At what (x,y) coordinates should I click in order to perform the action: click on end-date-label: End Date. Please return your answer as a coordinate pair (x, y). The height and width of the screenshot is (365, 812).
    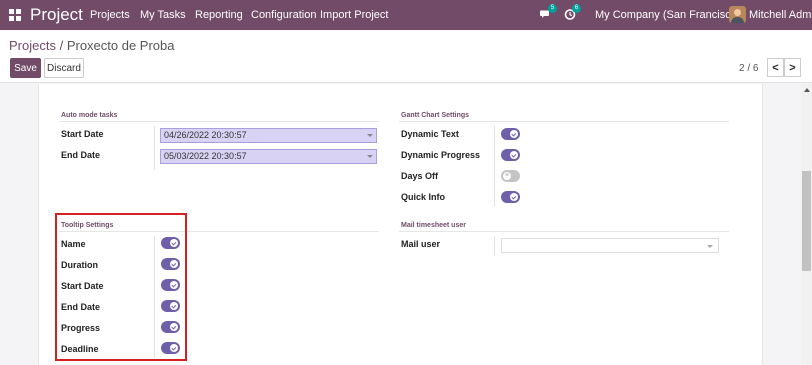
    Looking at the image, I should click on (81, 155).